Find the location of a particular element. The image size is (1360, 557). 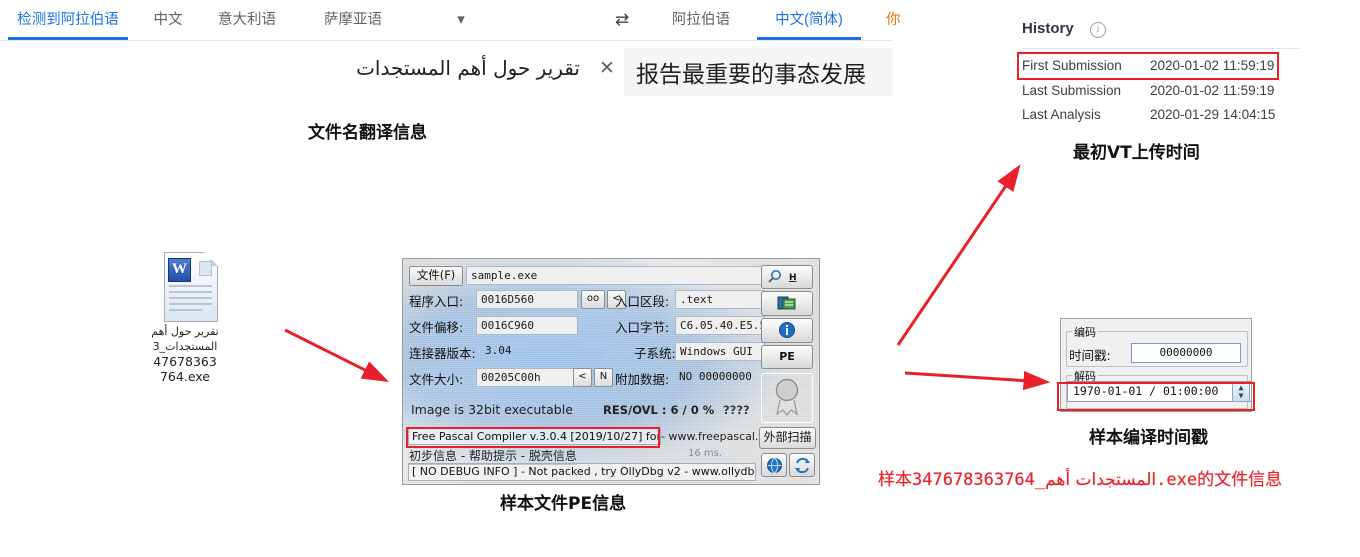

globe-icon is located at coordinates (774, 465).